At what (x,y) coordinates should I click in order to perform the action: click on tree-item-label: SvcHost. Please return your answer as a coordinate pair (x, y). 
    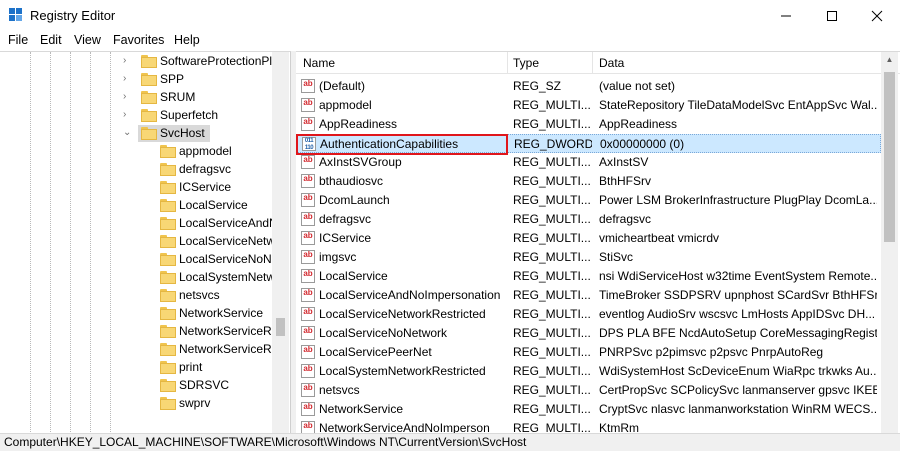
    Looking at the image, I should click on (182, 133).